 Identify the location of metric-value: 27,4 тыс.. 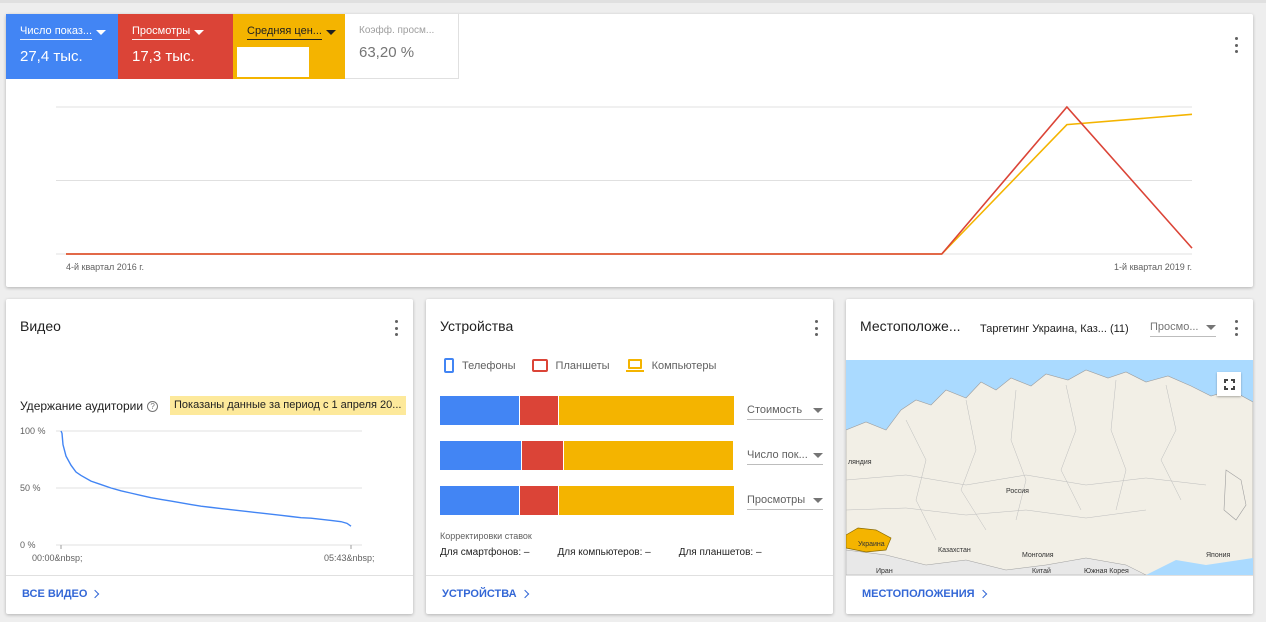
(51, 56).